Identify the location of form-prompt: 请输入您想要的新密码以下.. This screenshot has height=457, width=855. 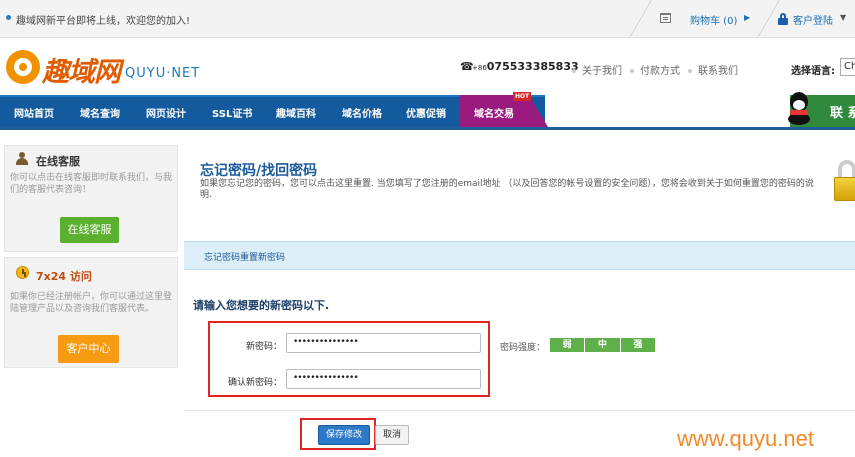
(261, 305).